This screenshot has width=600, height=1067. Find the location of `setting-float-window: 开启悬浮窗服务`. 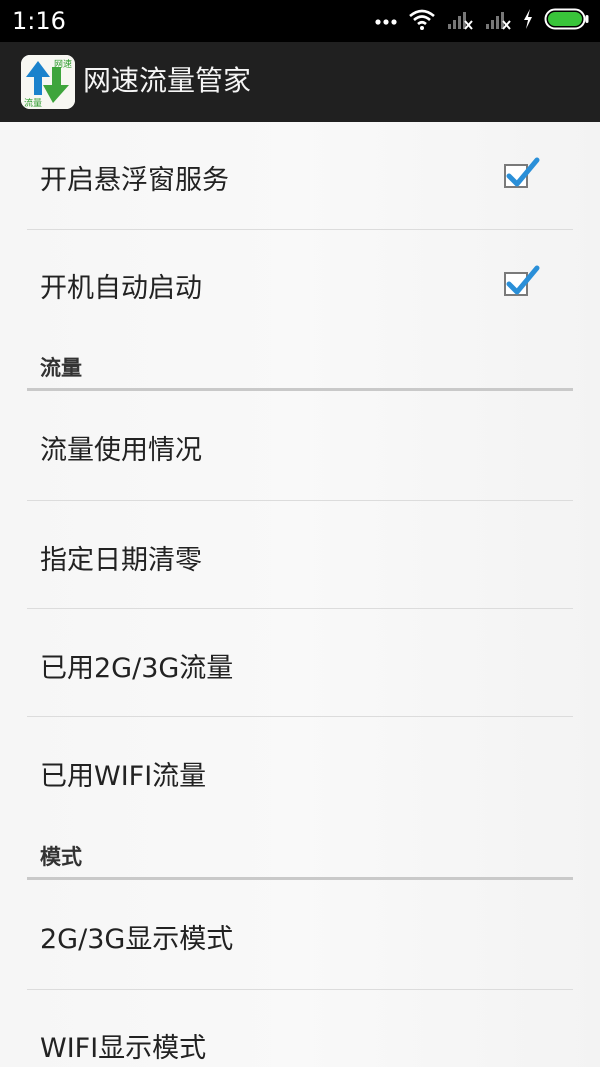

setting-float-window: 开启悬浮窗服务 is located at coordinates (300, 175).